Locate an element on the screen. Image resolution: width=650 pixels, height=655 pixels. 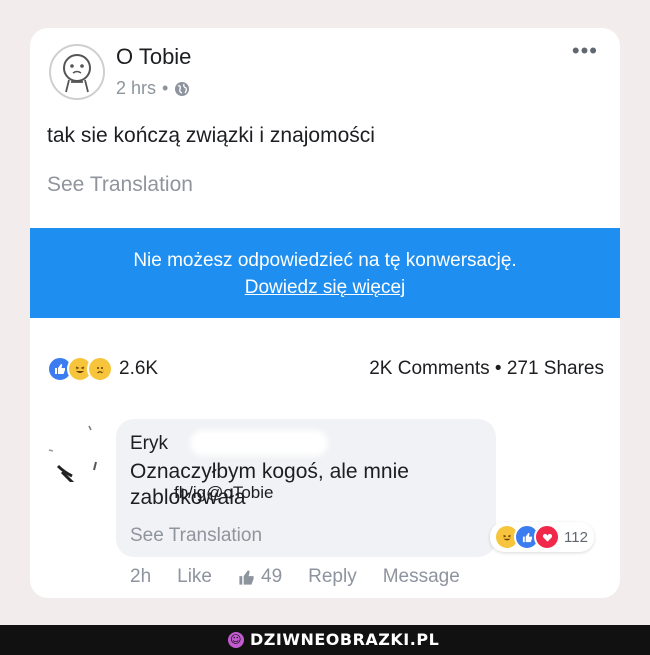
comment-time: 2h is located at coordinates (140, 577).